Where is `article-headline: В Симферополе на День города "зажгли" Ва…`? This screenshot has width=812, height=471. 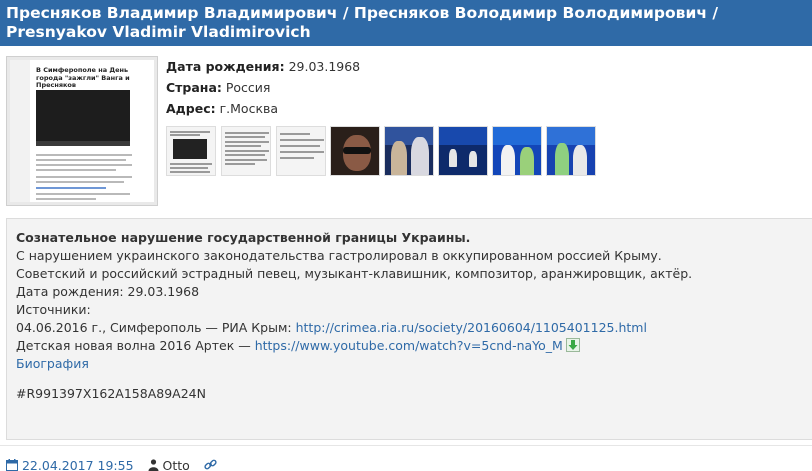
article-headline: В Симферополе на День города "зажгли" Ва… is located at coordinates (83, 77).